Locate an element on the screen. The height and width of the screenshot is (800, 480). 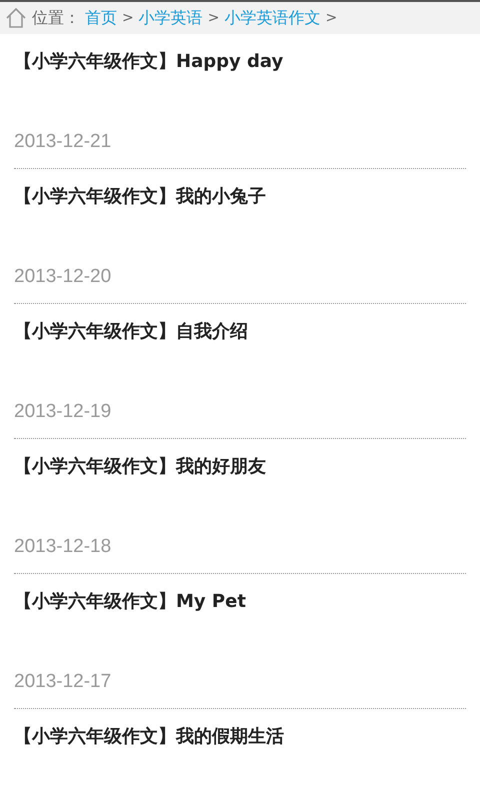
article-date: 2013-12-17 is located at coordinates (63, 682).